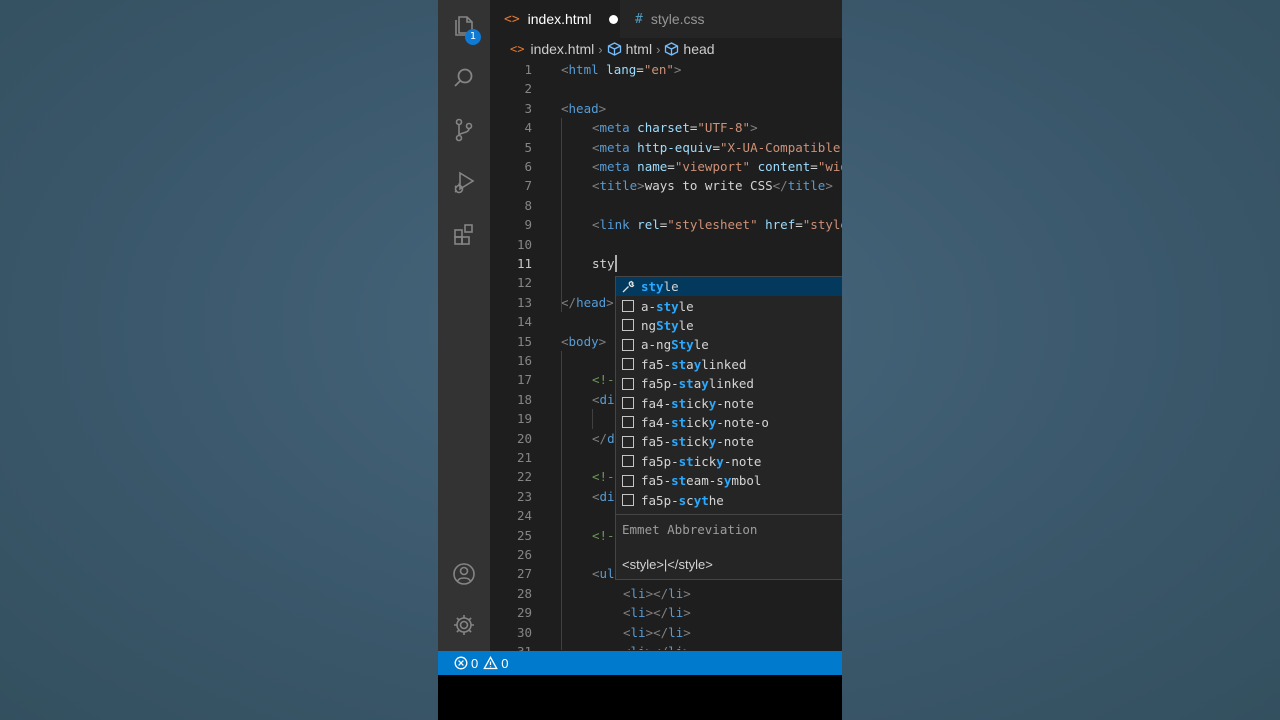 The height and width of the screenshot is (720, 1280). What do you see at coordinates (784, 166) in the screenshot?
I see `code-token: content` at bounding box center [784, 166].